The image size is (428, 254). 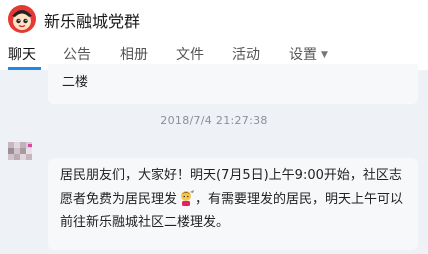 I want to click on chevron-down-icon: ▼, so click(x=324, y=55).